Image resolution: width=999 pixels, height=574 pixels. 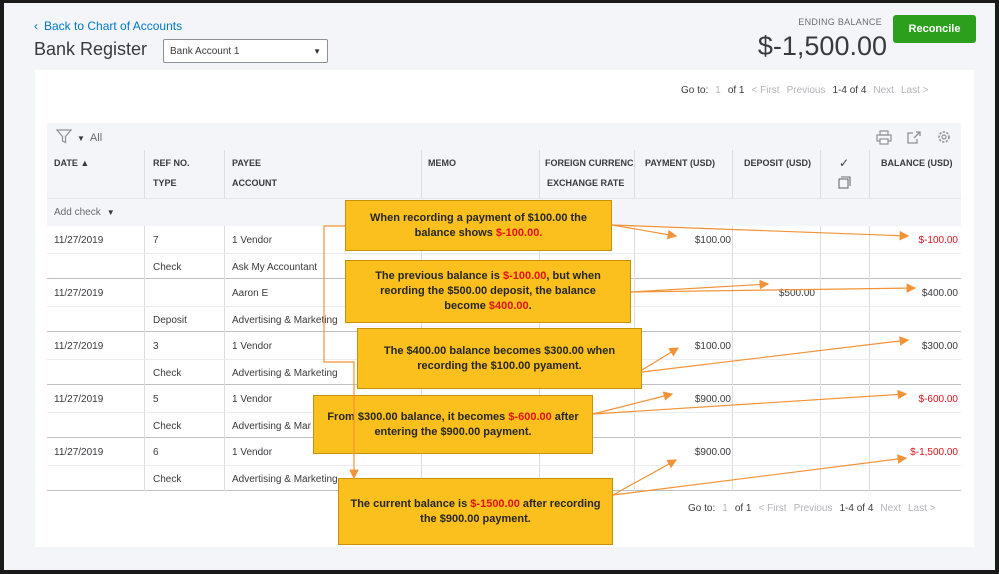 I want to click on column-exchange-rate: EXCHANGE RATE, so click(x=585, y=183).